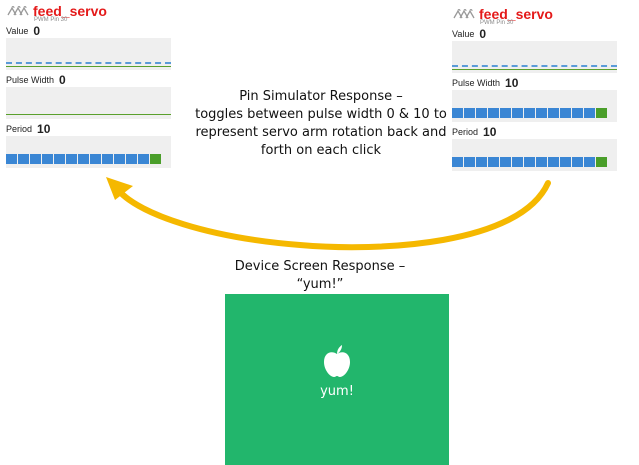 The height and width of the screenshot is (465, 639). What do you see at coordinates (320, 266) in the screenshot?
I see `device-screen-line: Device Screen Response –` at bounding box center [320, 266].